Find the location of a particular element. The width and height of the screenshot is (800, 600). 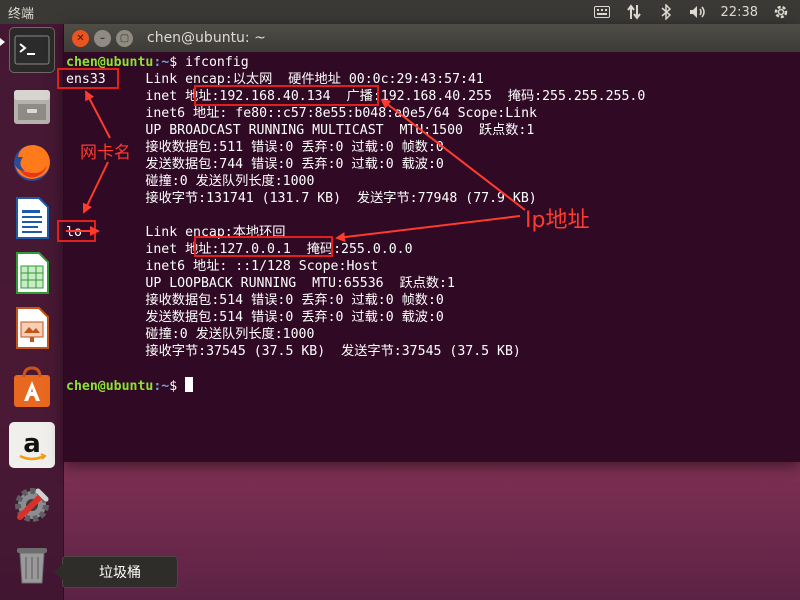

launcher-software is located at coordinates (32, 387).